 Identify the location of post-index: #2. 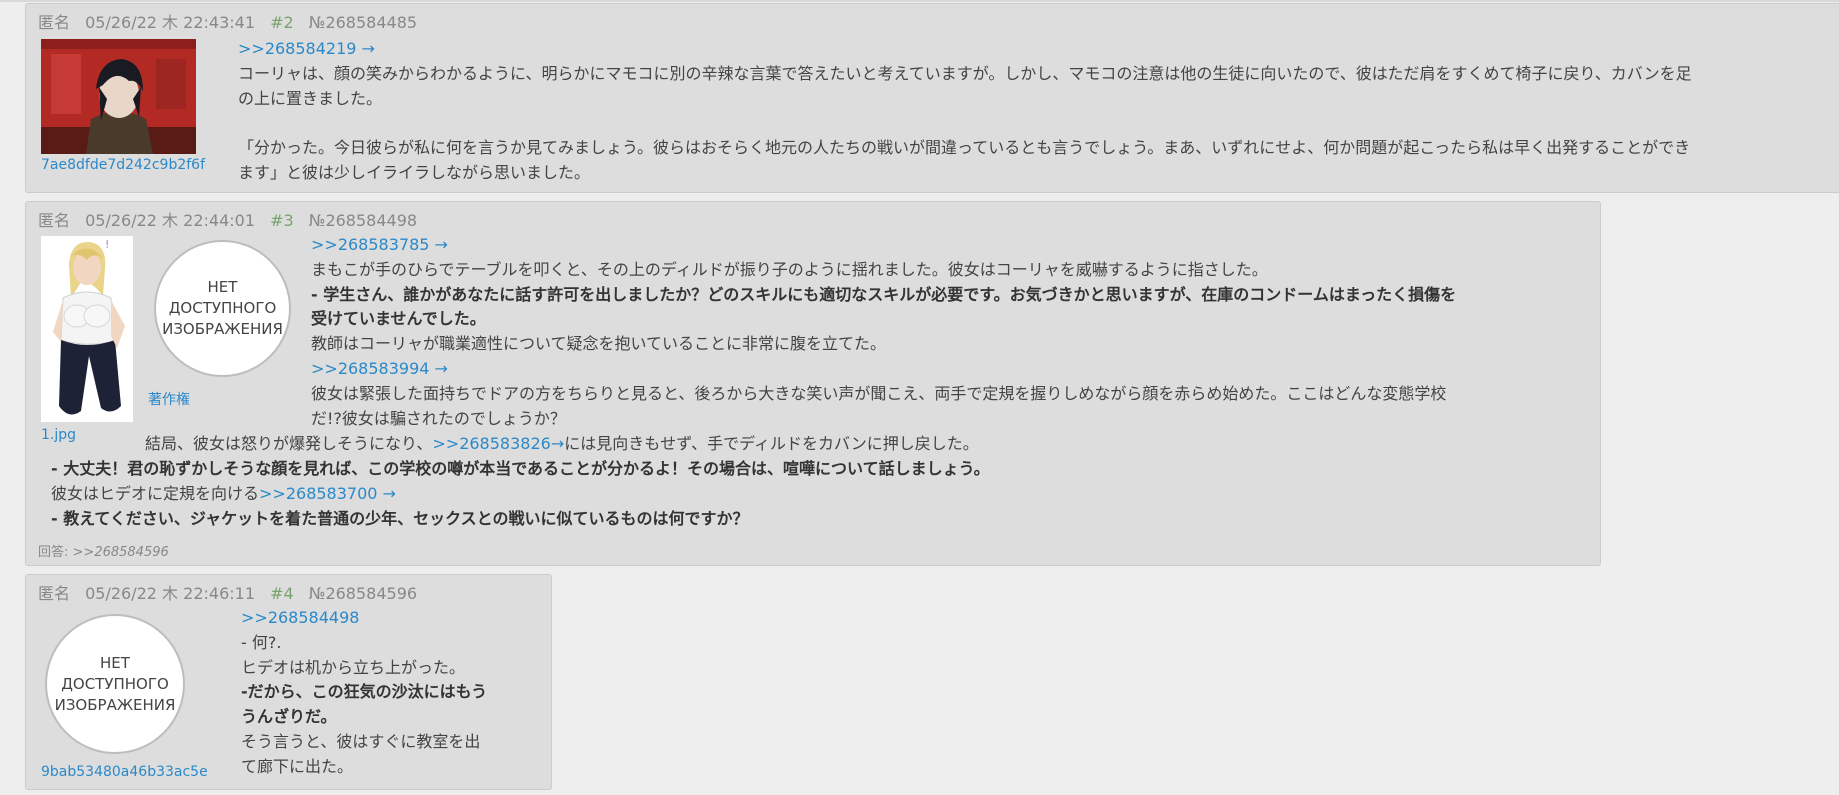
(282, 22).